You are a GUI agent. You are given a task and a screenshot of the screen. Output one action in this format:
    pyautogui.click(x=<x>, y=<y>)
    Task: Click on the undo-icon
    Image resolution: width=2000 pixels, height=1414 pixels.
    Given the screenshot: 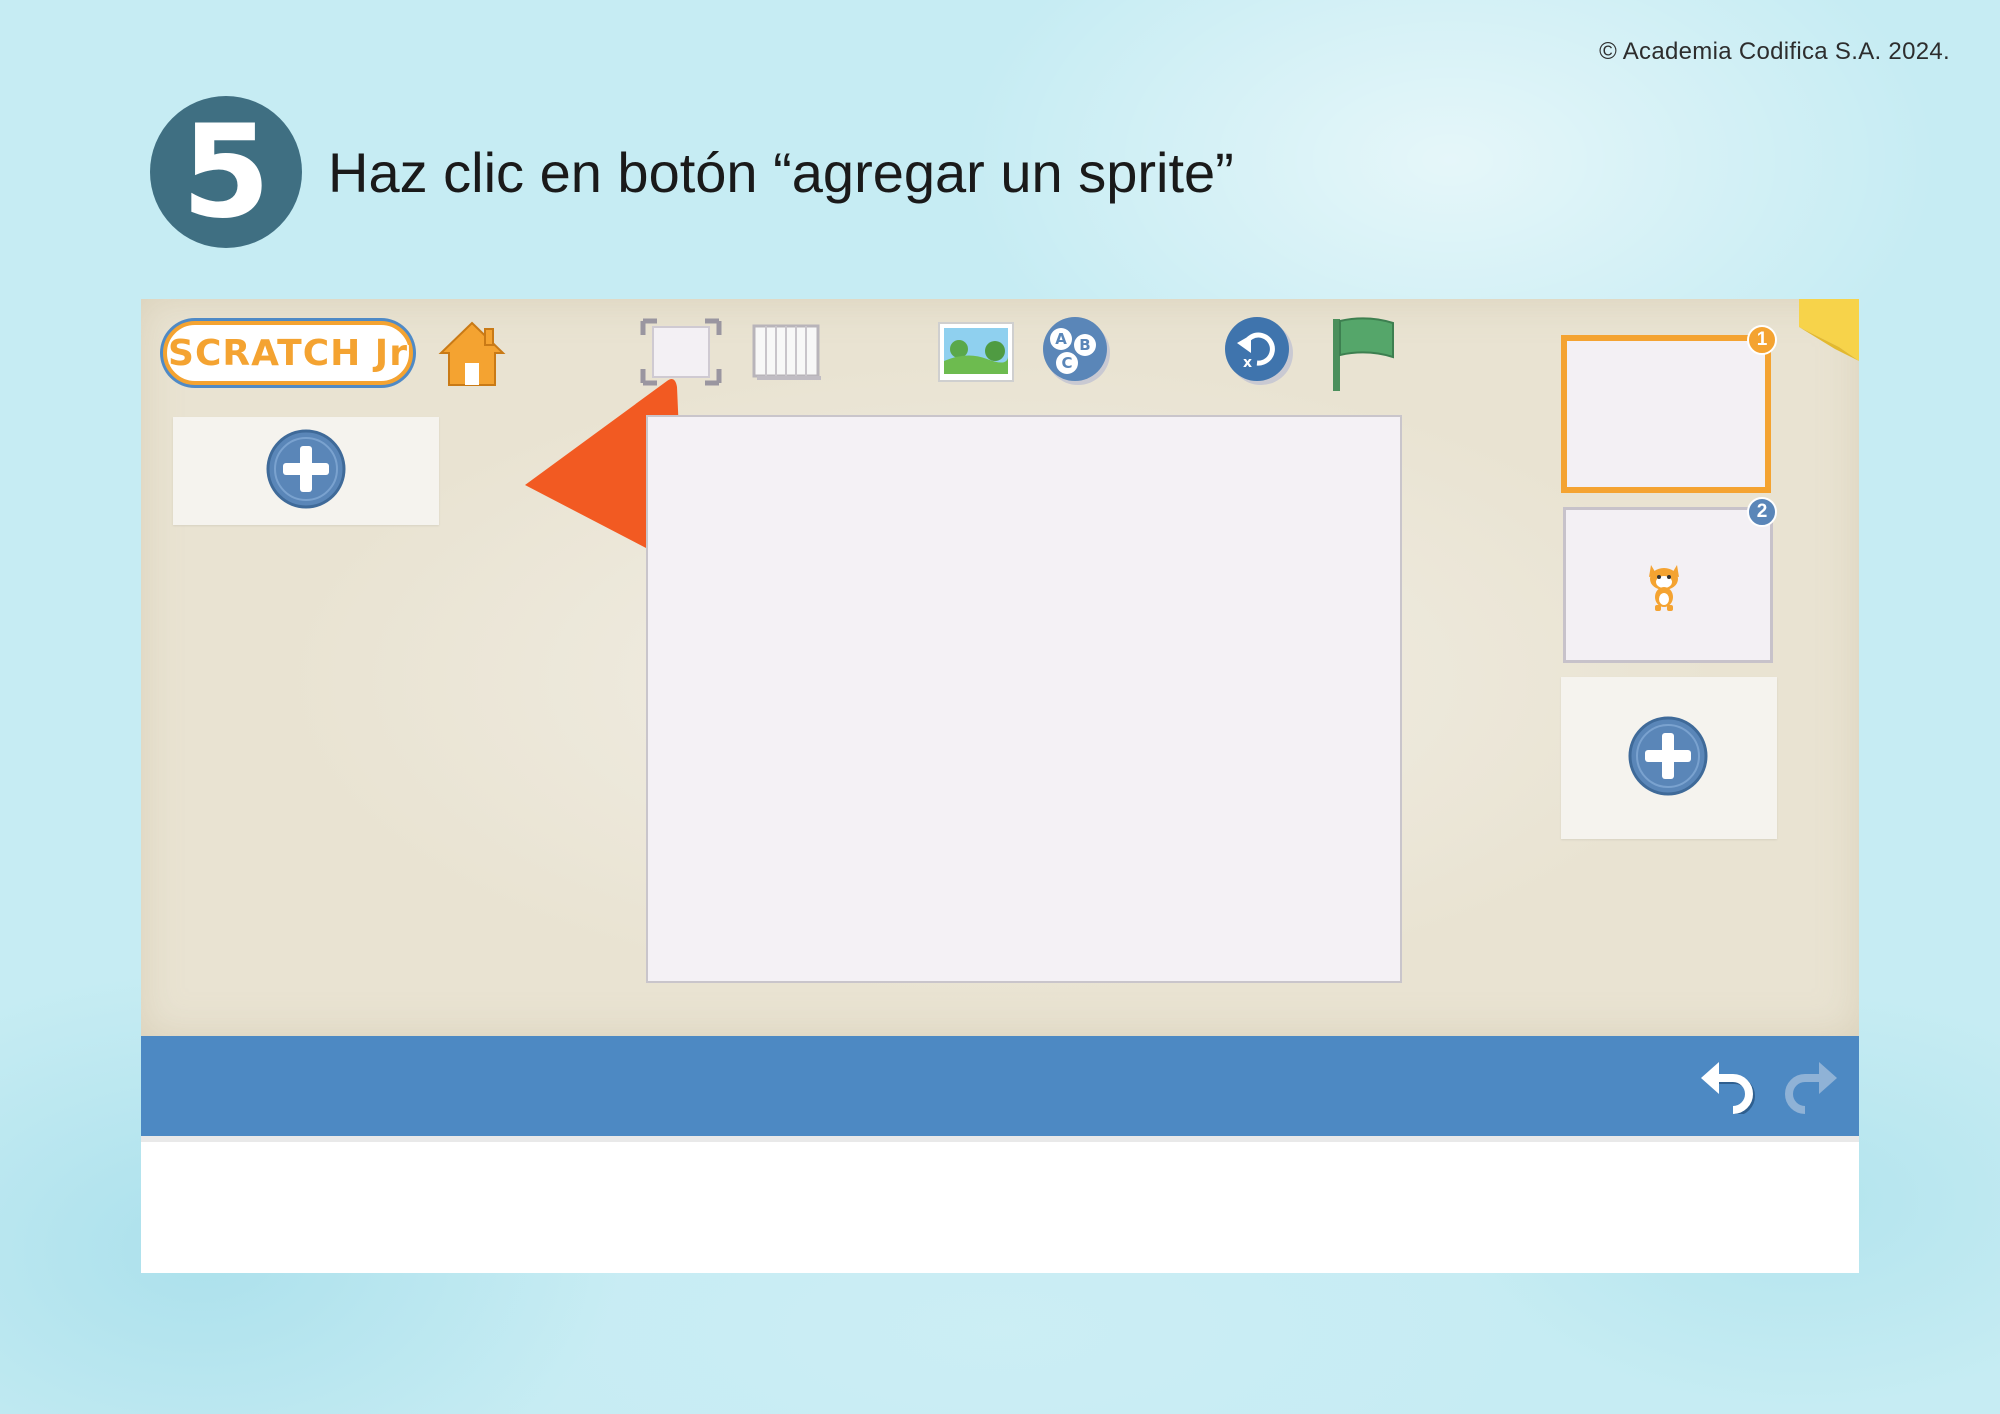 What is the action you would take?
    pyautogui.click(x=1729, y=1085)
    